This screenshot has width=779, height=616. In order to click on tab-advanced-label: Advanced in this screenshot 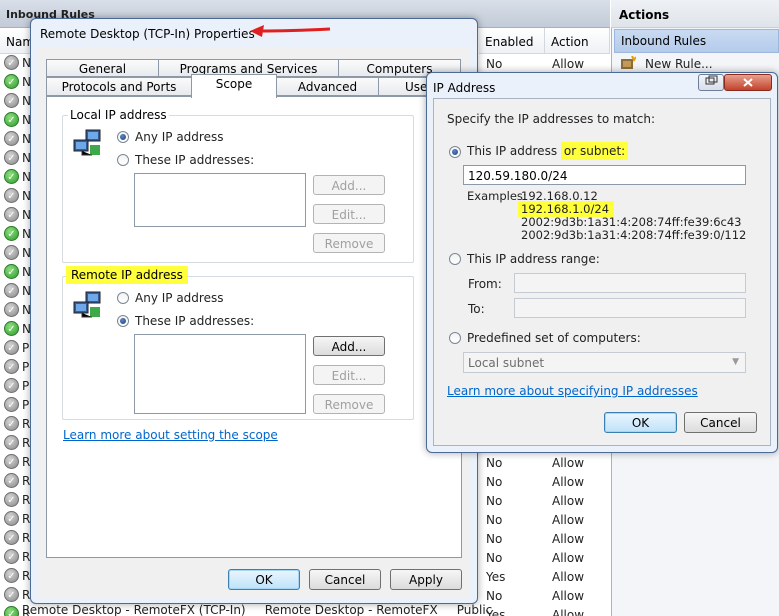, I will do `click(327, 87)`.